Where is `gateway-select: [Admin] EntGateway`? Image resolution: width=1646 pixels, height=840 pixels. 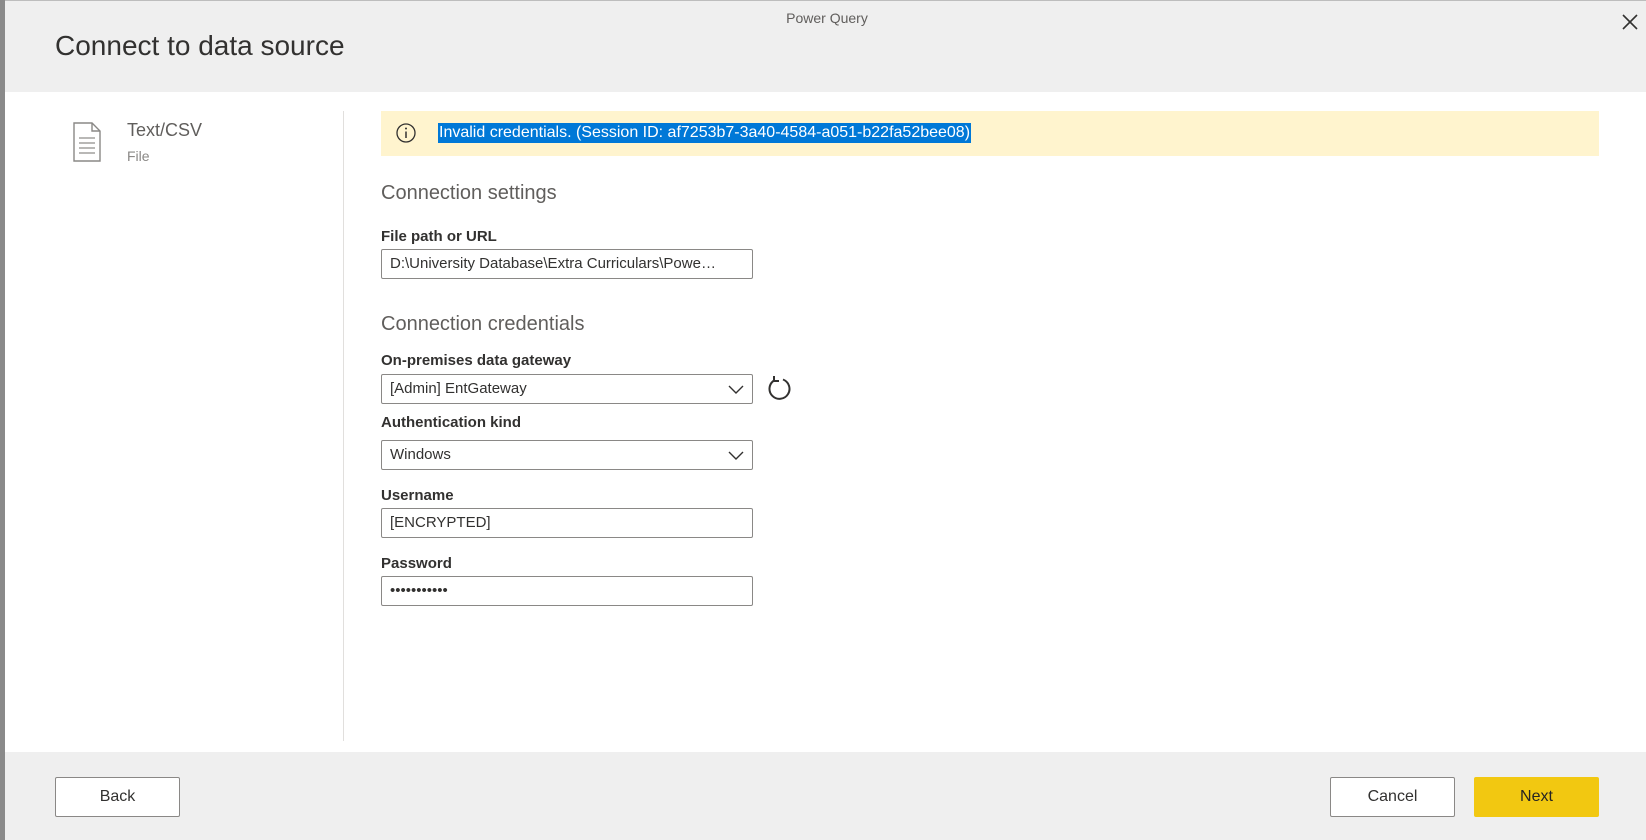
gateway-select: [Admin] EntGateway is located at coordinates (567, 389).